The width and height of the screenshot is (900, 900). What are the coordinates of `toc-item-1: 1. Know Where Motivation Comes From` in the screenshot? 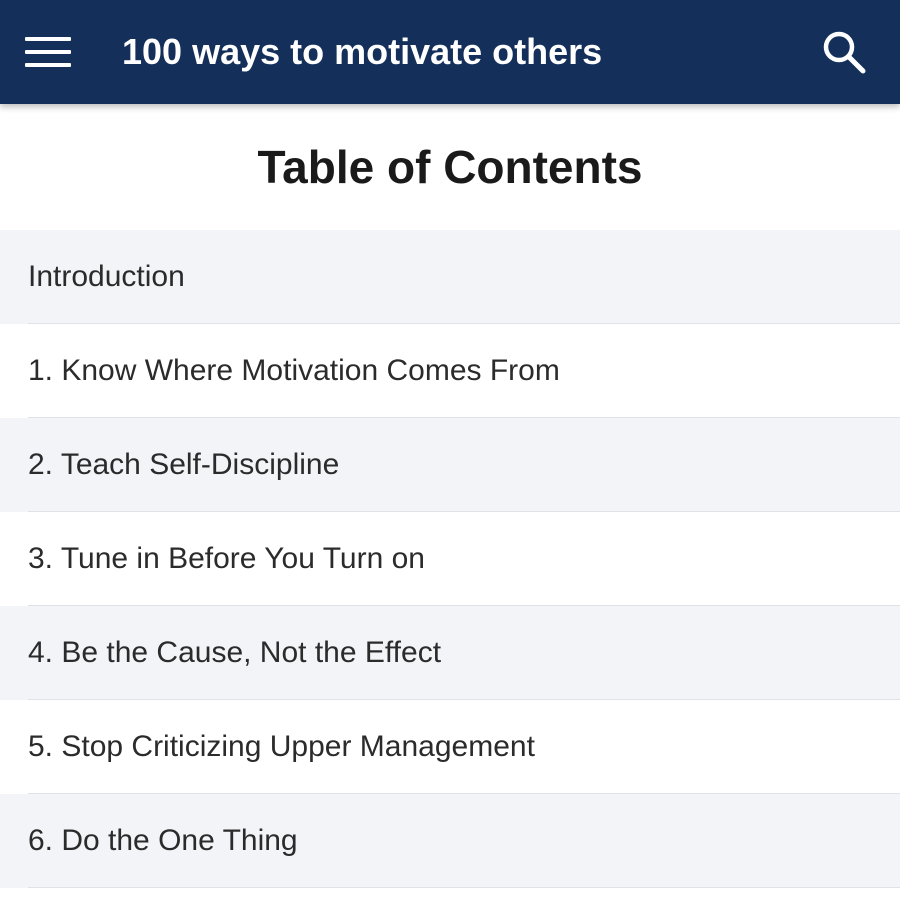 It's located at (450, 371).